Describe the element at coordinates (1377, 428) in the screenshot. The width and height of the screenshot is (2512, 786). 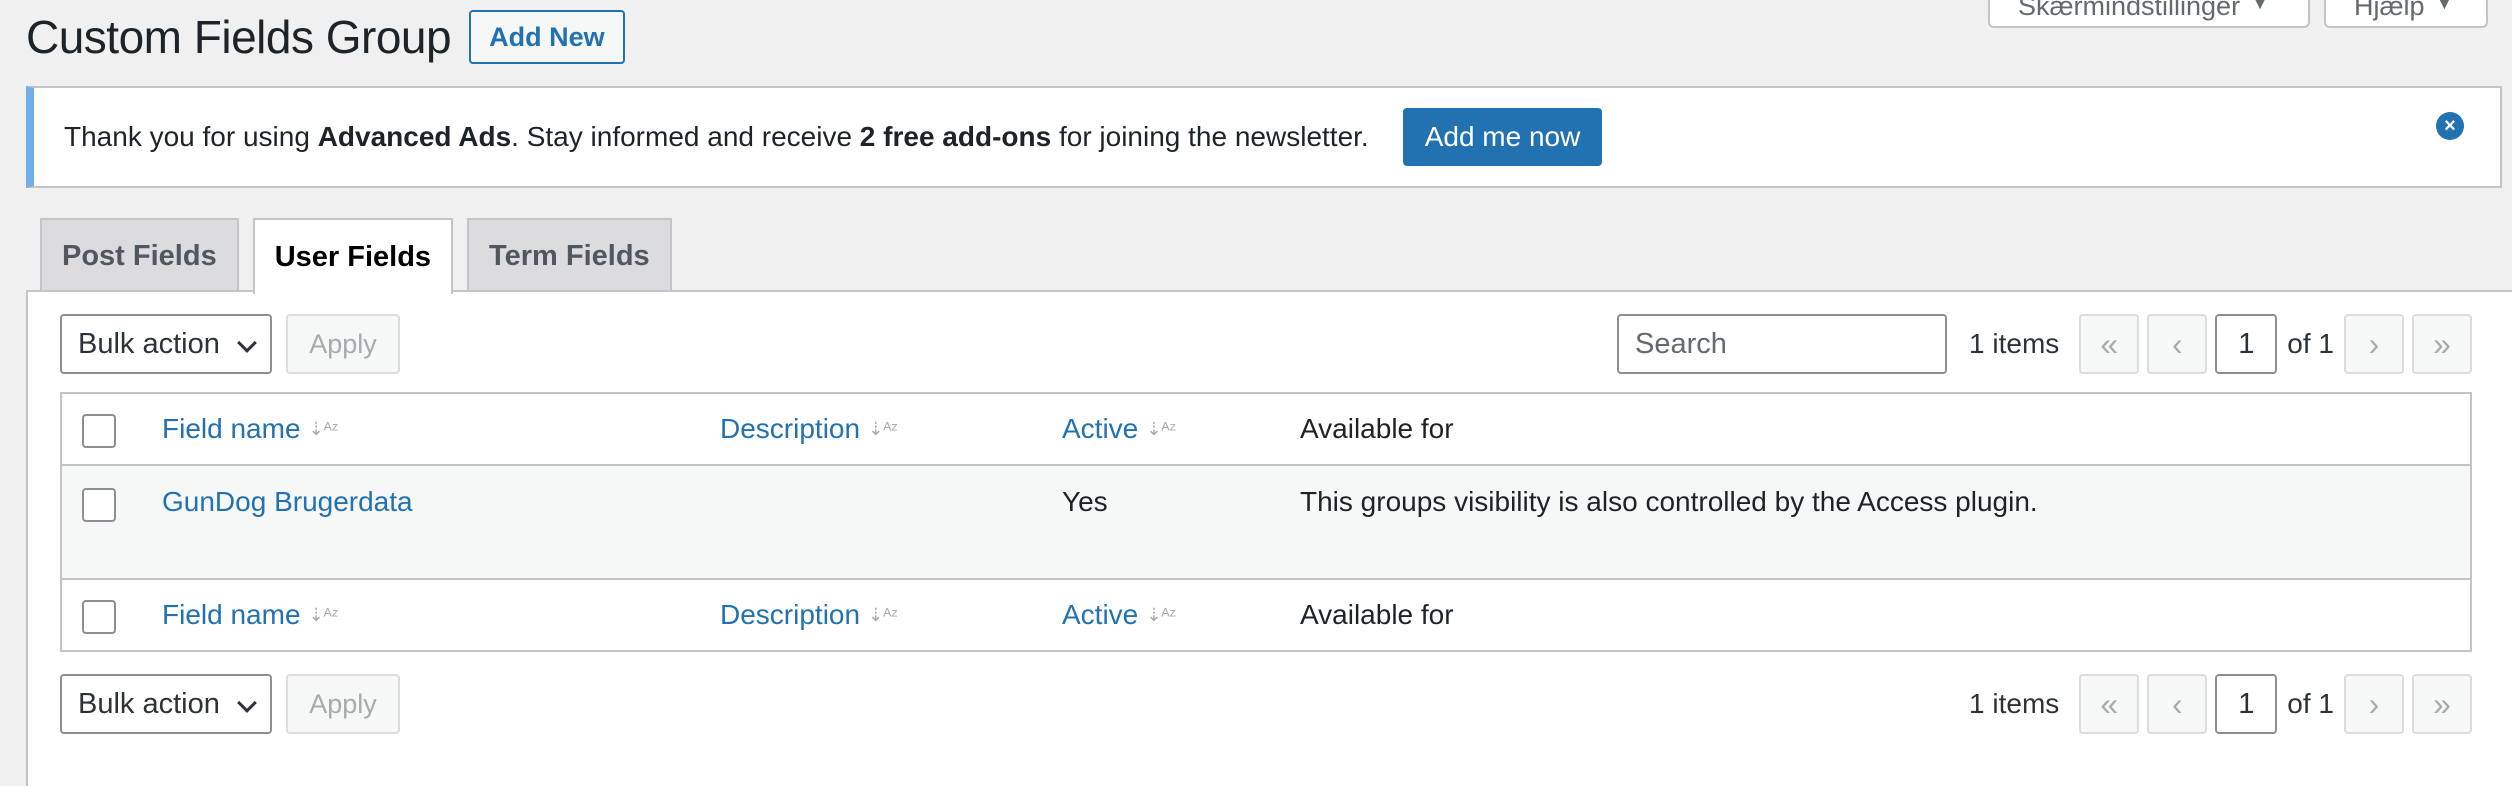
I see `column-available-for: Available for` at that location.